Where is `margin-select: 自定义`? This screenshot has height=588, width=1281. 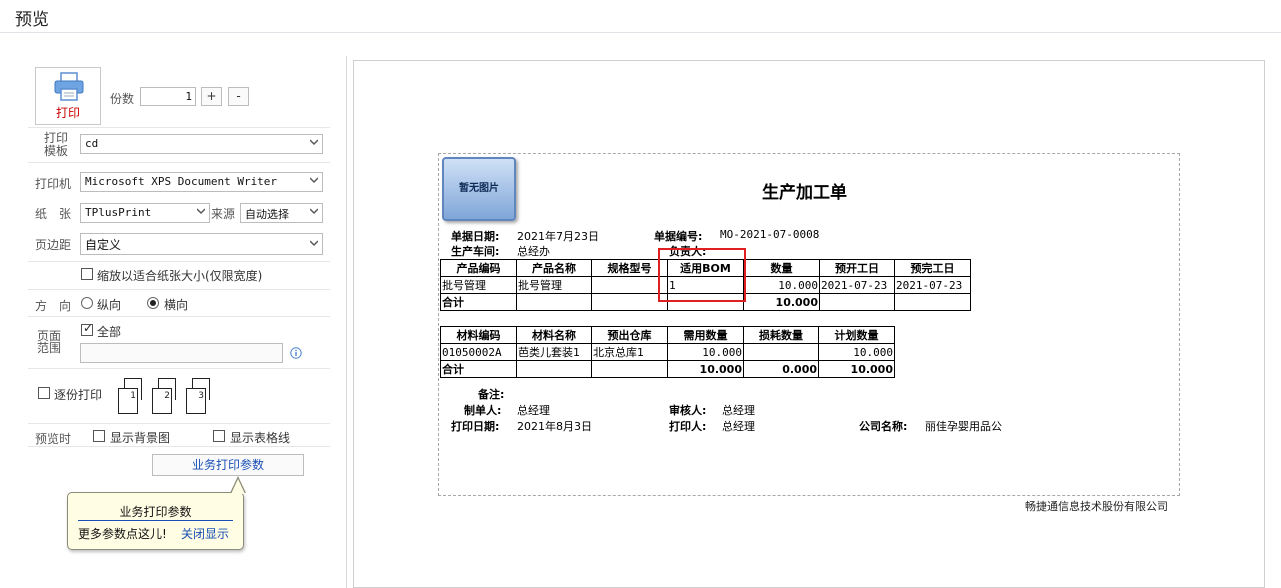
margin-select: 自定义 is located at coordinates (201, 244).